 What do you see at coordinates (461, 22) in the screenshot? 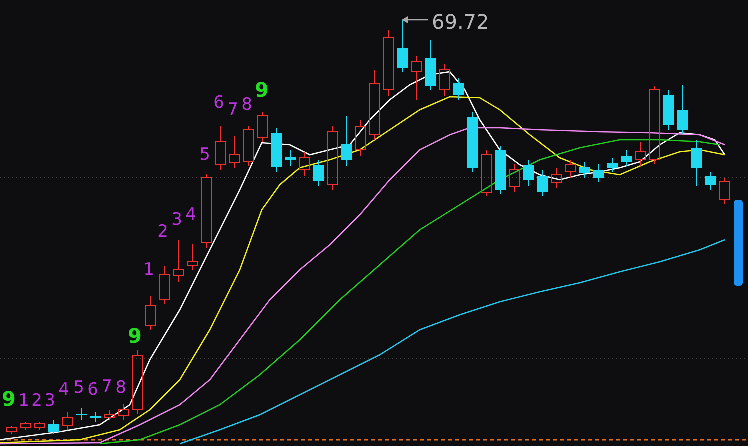
I see `high-price-label: 69.72` at bounding box center [461, 22].